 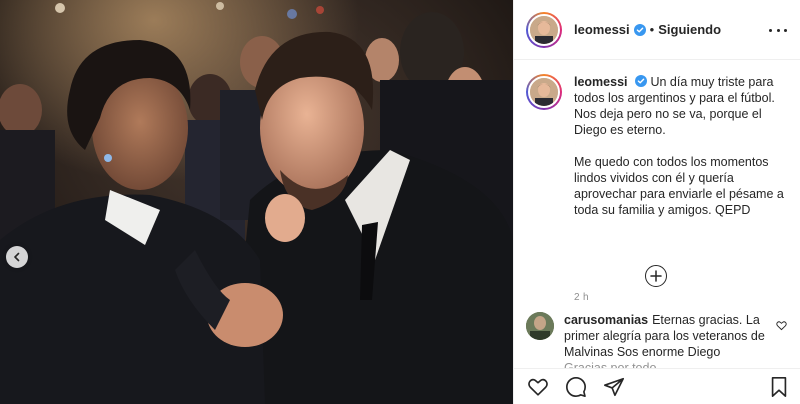 I want to click on author-username: leomessi, so click(x=602, y=29).